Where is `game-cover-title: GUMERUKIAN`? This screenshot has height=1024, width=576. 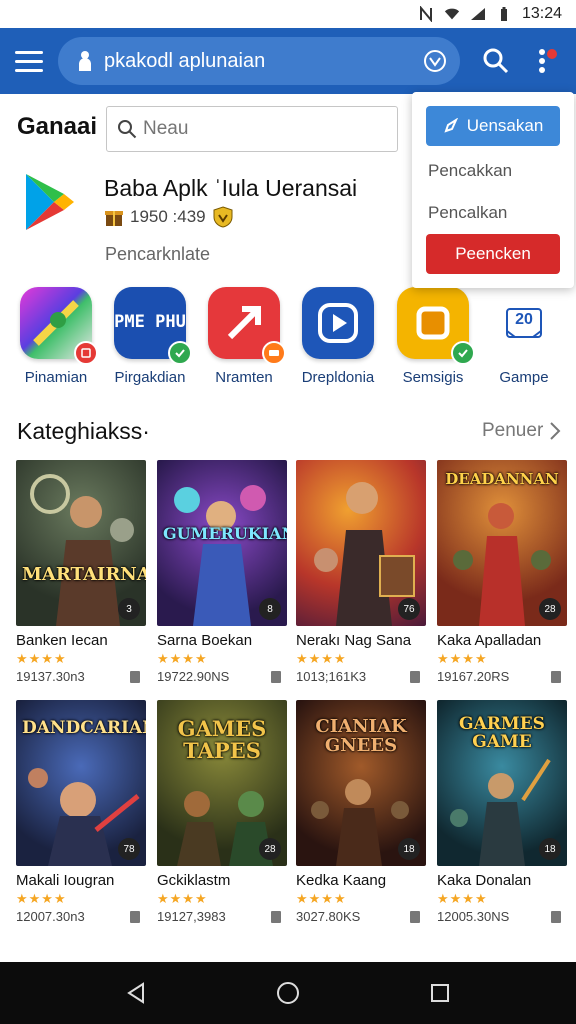
game-cover-title: GUMERUKIAN is located at coordinates (225, 533).